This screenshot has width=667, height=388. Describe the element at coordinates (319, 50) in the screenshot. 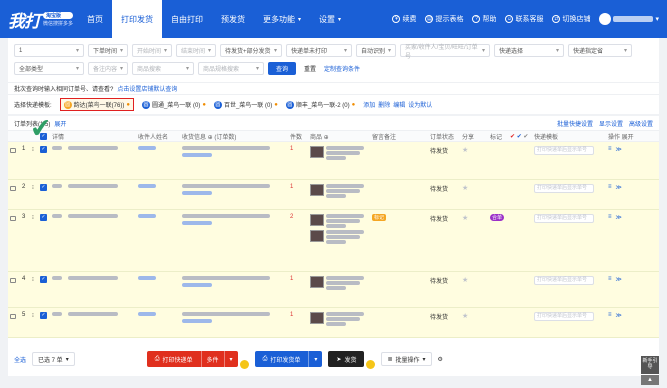

I see `filter-row1-5: 快递单未打印 ▾` at that location.